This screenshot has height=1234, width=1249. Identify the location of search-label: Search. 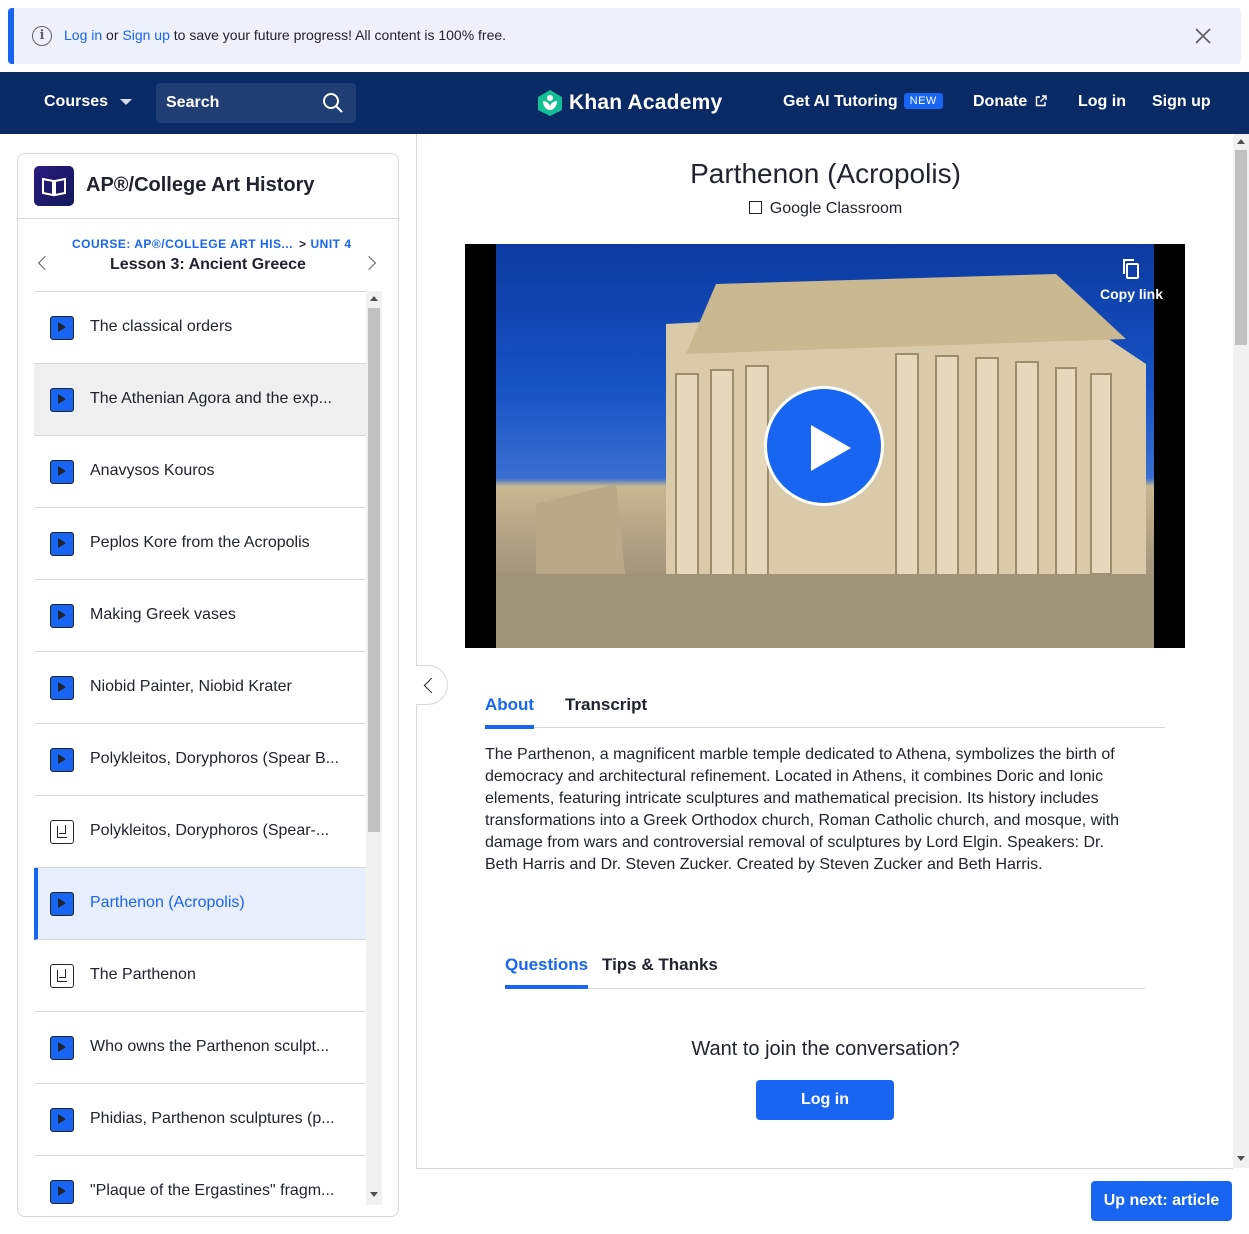
(193, 102).